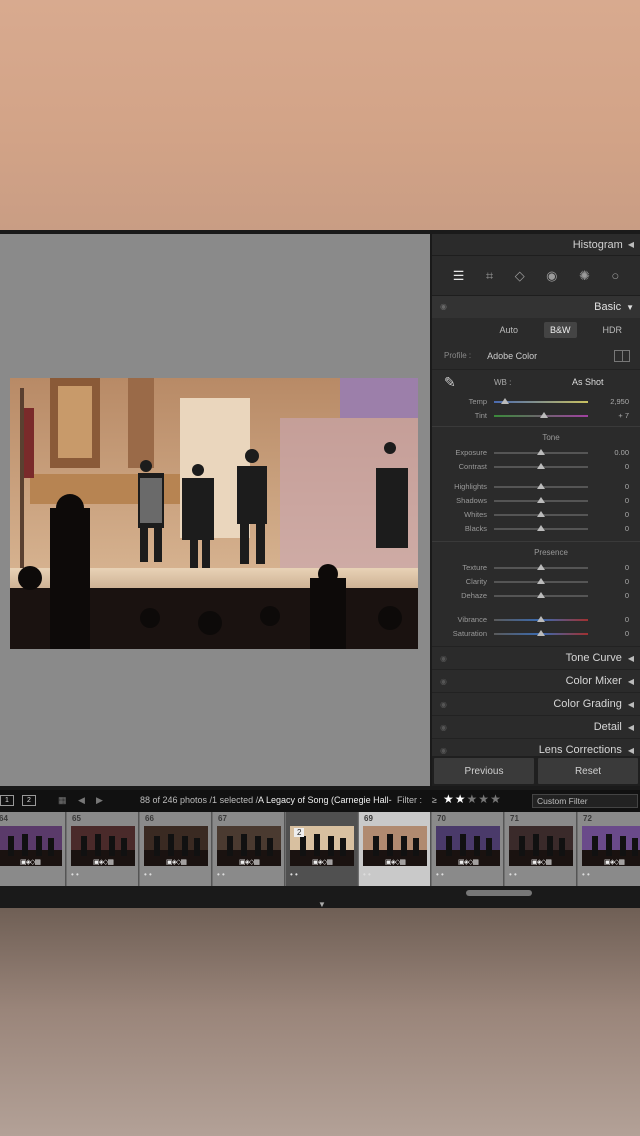 The image size is (640, 1136). I want to click on slider-dehaze: Dehaze 0, so click(536, 595).